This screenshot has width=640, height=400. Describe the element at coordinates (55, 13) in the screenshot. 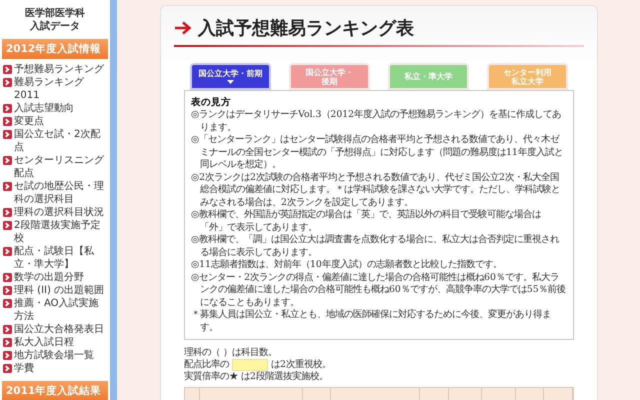

I see `sidebar-heading: 医学部医学科` at that location.